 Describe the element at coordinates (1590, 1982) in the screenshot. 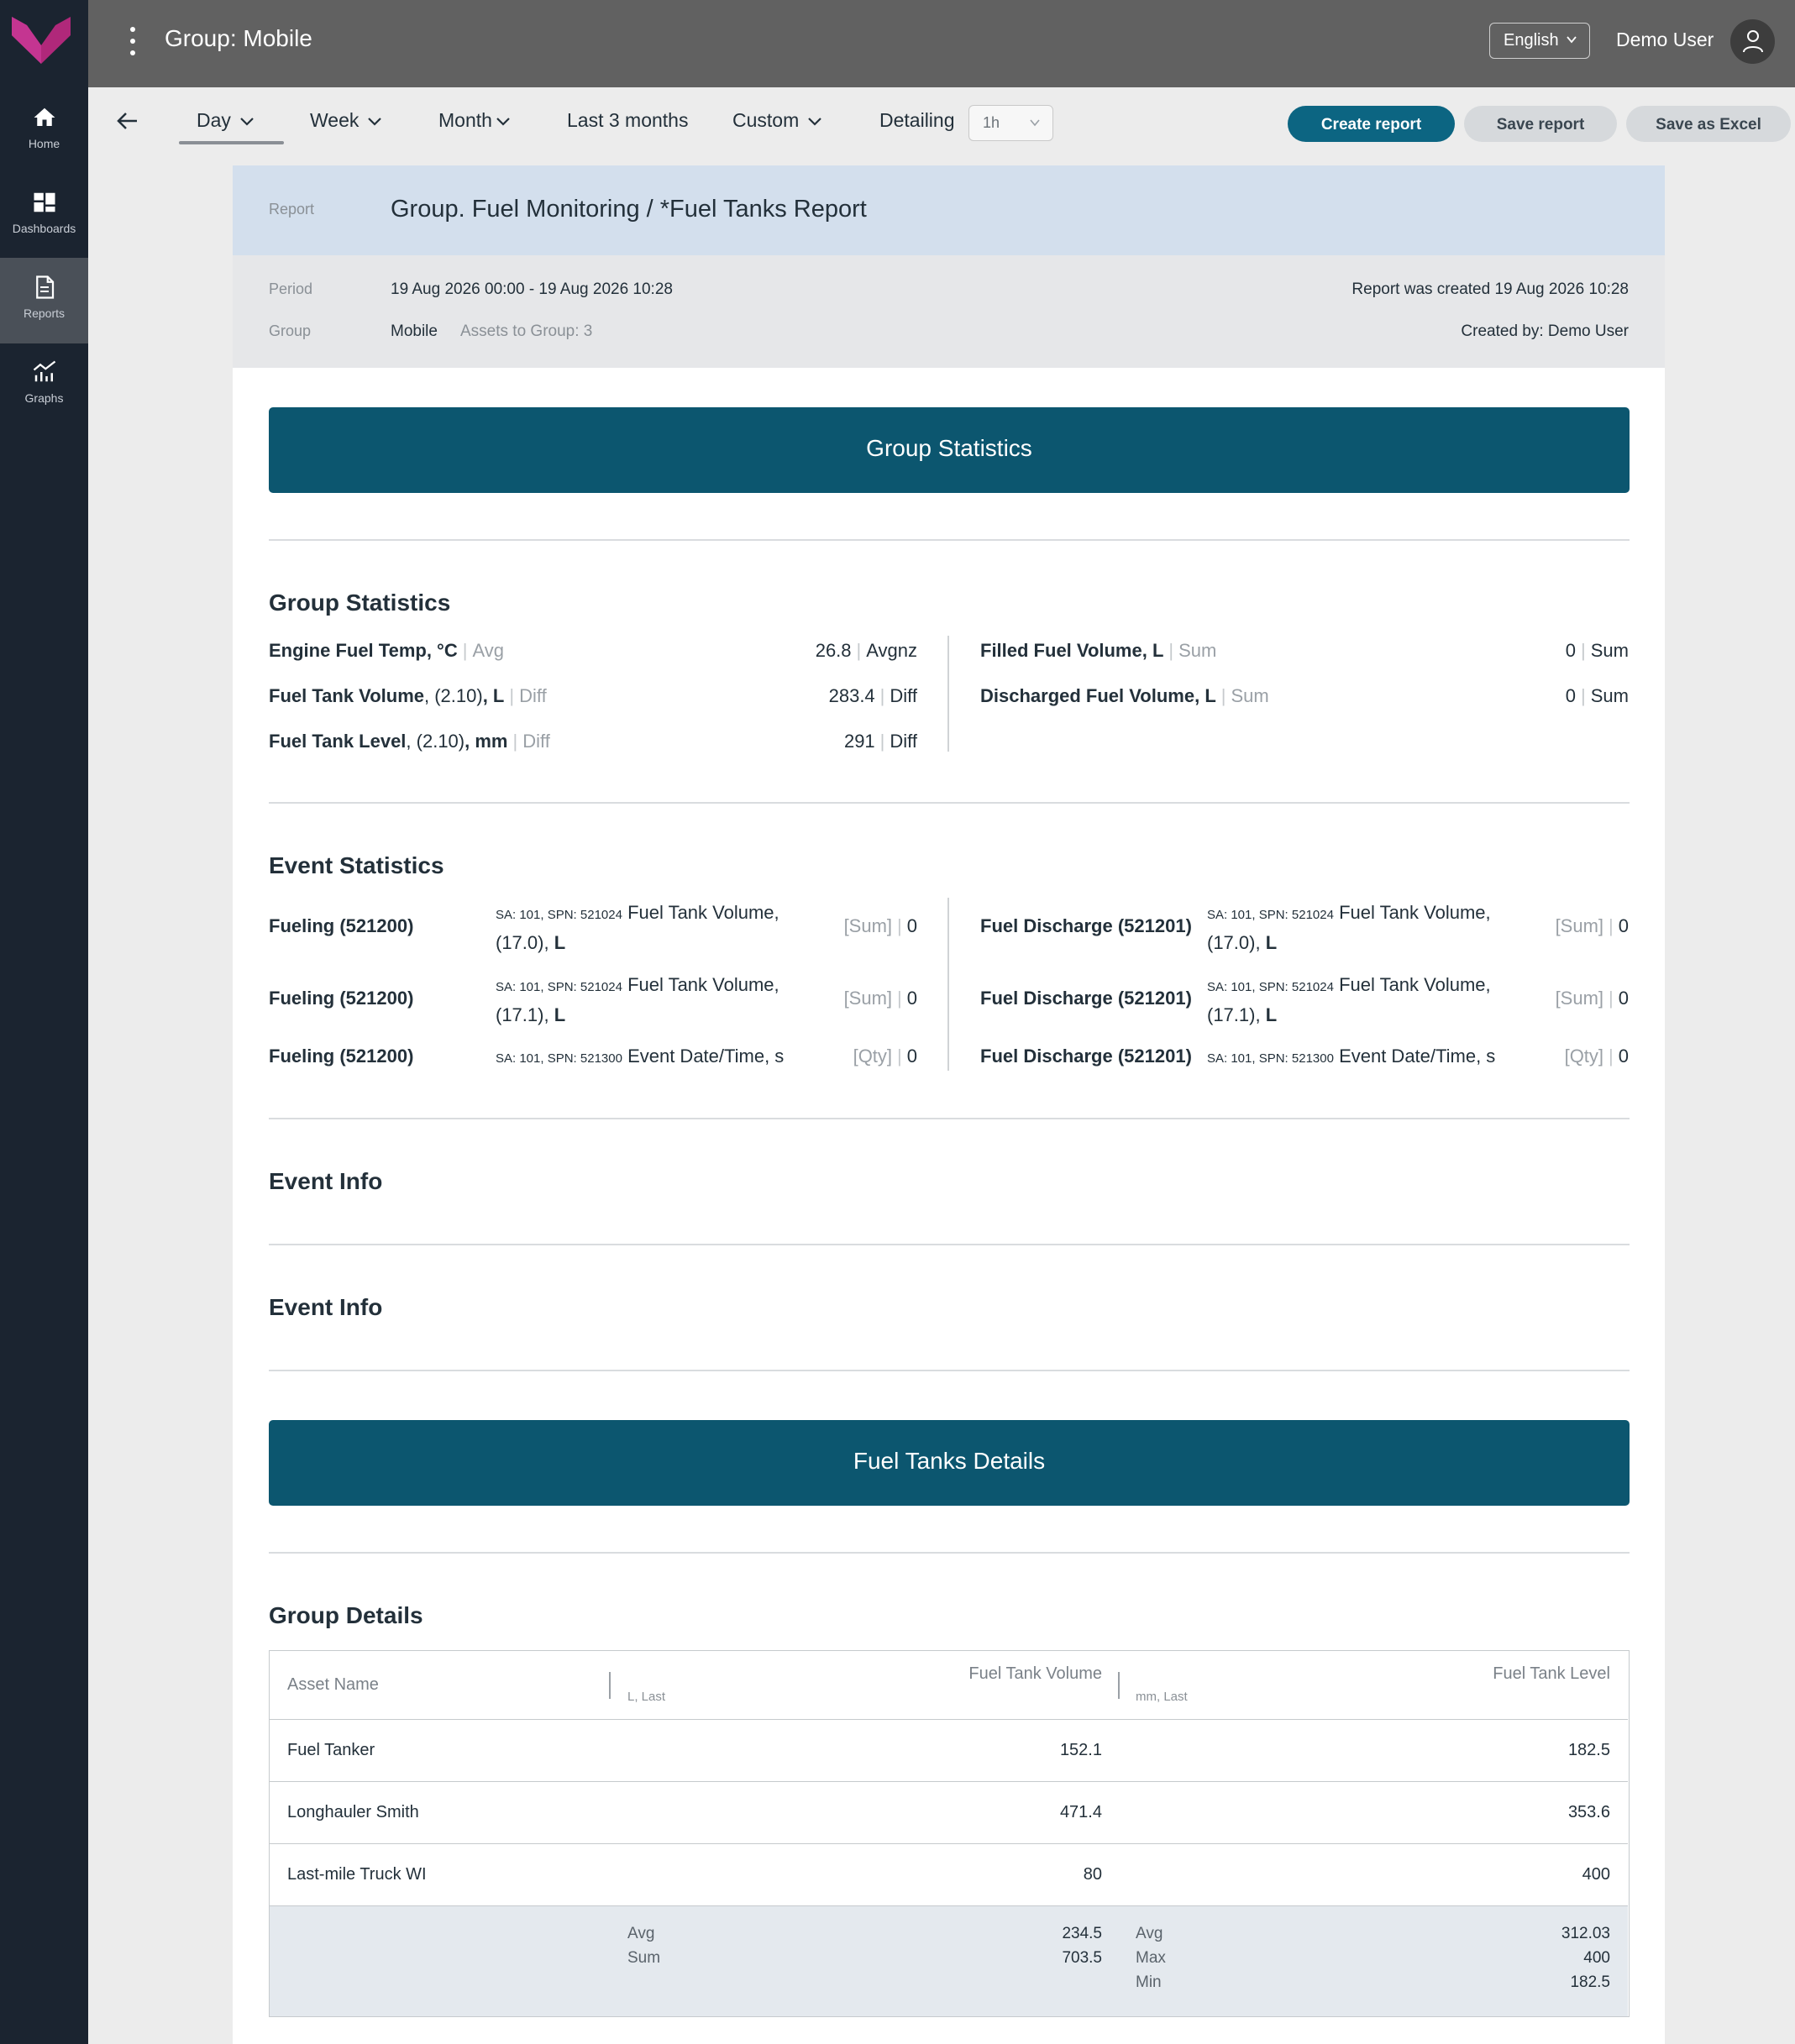

I see `summary-value: 182.5` at that location.